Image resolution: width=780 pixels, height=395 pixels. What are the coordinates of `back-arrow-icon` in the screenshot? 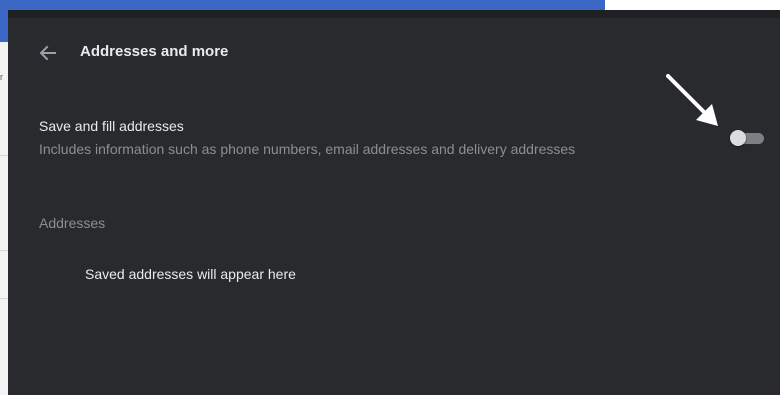 It's located at (48, 53).